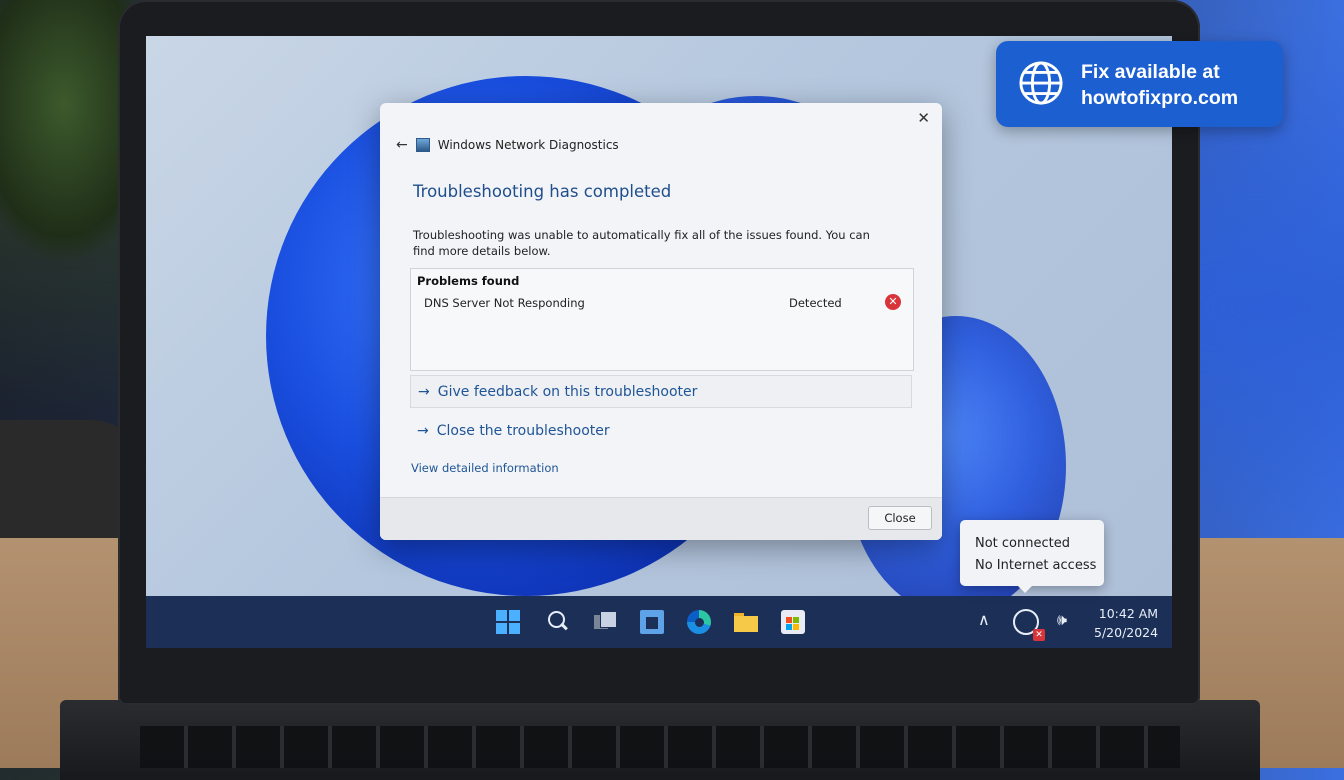 The image size is (1344, 780). What do you see at coordinates (567, 391) in the screenshot?
I see `feedback-link-label: Give feedback on this troubleshooter` at bounding box center [567, 391].